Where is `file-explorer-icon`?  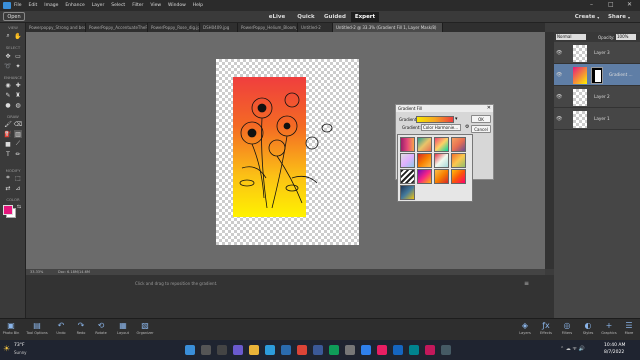
file-explorer-icon is located at coordinates (254, 350).